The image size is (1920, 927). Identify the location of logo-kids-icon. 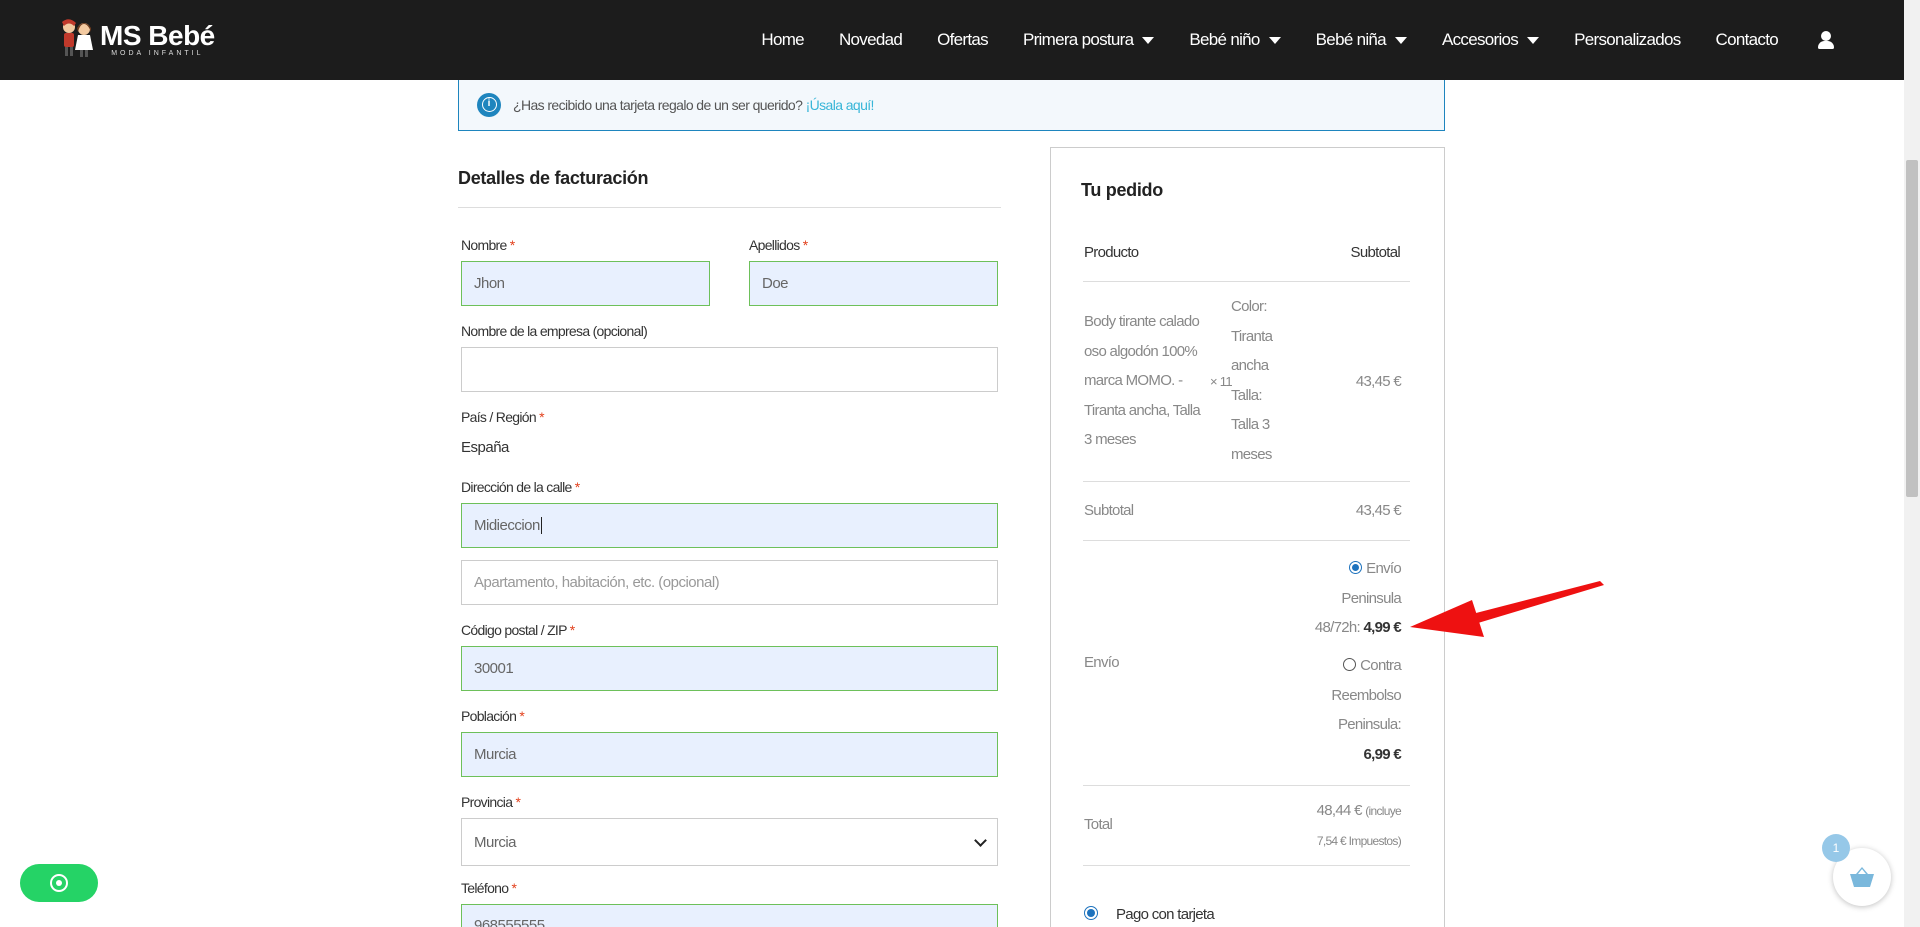
(76, 39).